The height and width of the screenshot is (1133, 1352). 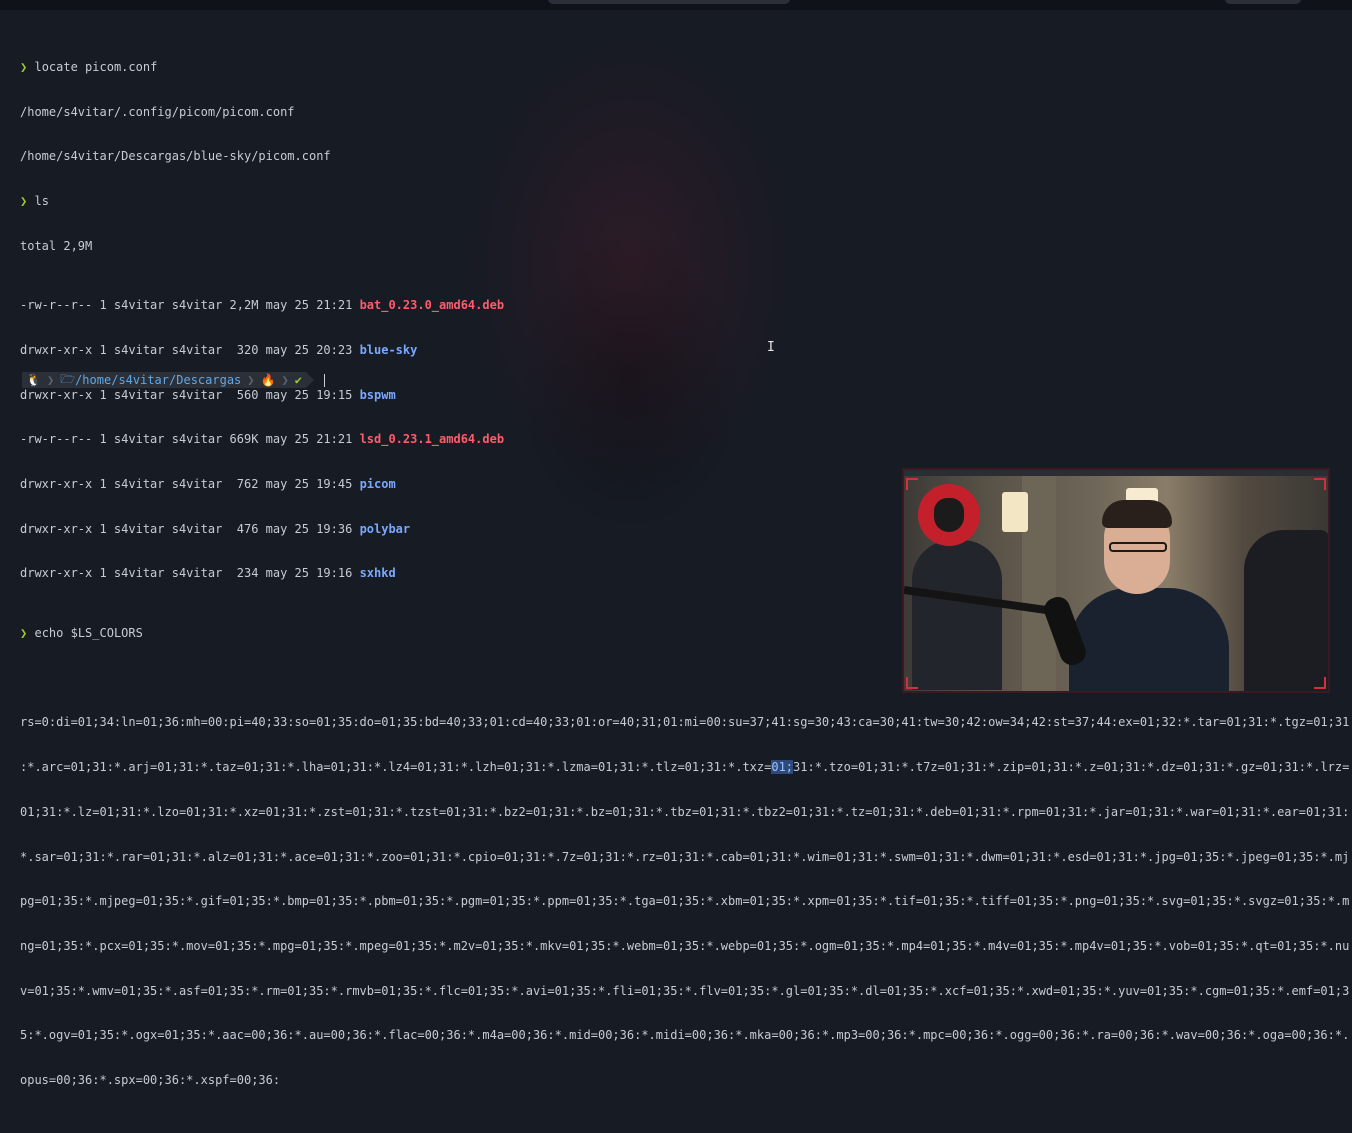 What do you see at coordinates (150, 1080) in the screenshot?
I see `output-line: opus=00;36:*.spx=00;36:*.xspf=00;36:` at bounding box center [150, 1080].